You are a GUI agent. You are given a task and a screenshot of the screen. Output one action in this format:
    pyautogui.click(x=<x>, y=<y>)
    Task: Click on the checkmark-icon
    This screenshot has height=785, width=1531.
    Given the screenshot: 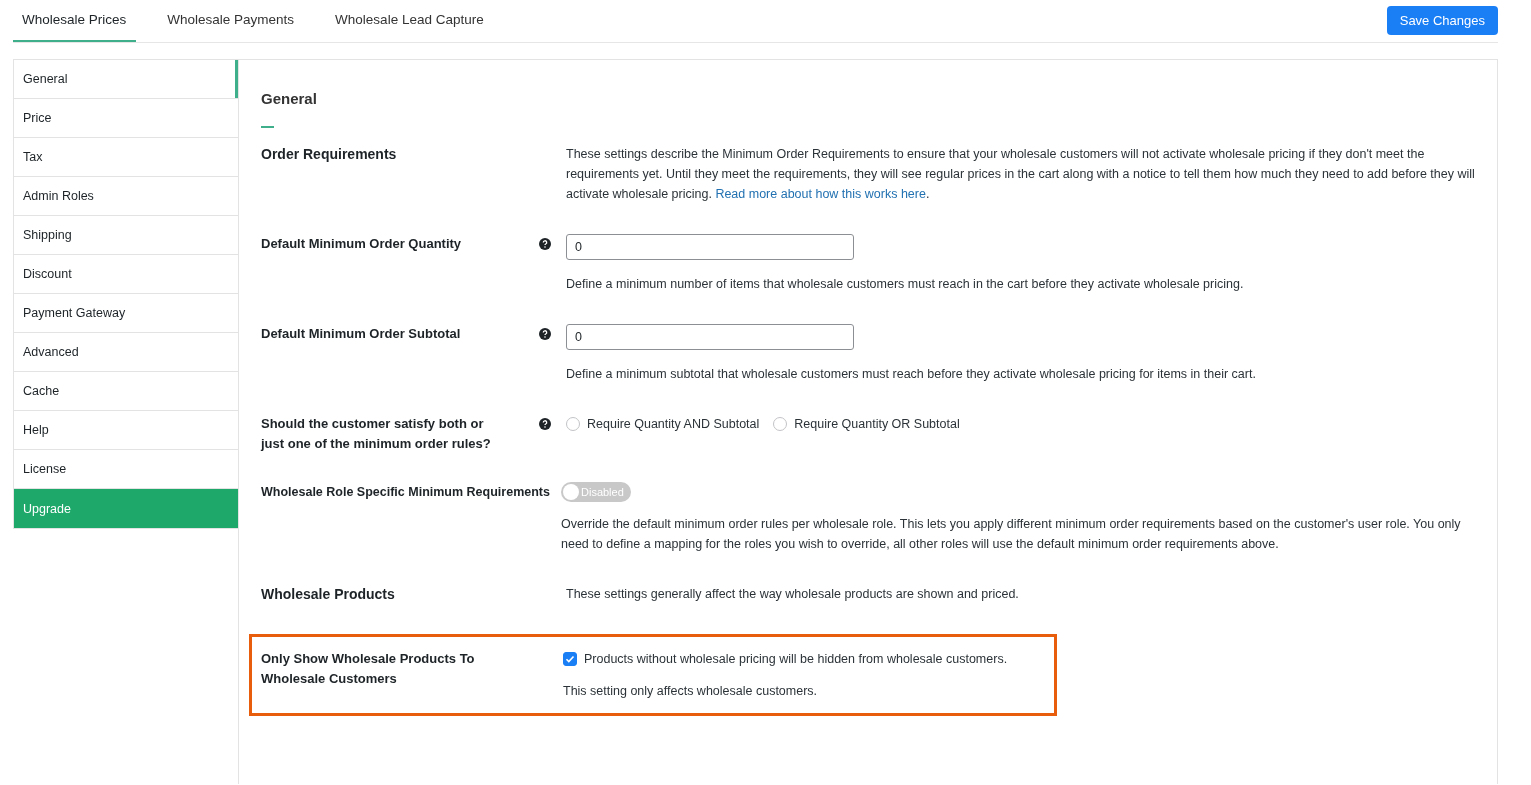 What is the action you would take?
    pyautogui.click(x=570, y=659)
    